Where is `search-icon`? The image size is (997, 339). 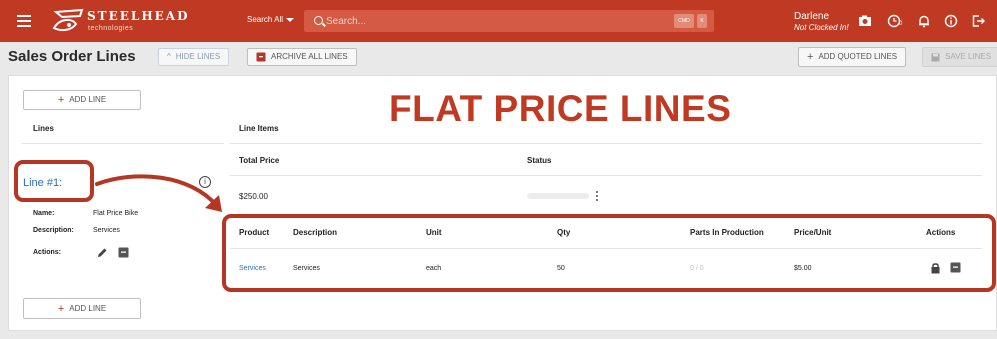
search-icon is located at coordinates (318, 20).